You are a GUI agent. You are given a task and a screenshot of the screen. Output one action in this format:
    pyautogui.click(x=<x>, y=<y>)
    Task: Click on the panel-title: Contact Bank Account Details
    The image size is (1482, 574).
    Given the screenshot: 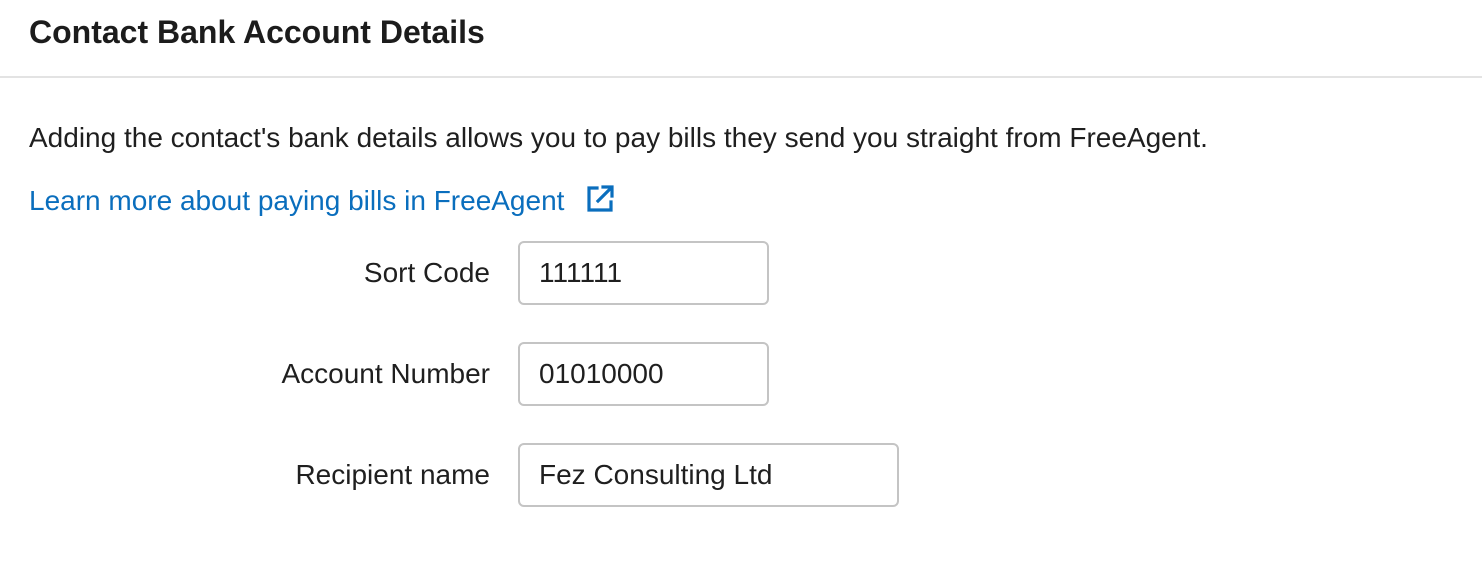 What is the action you would take?
    pyautogui.click(x=257, y=32)
    